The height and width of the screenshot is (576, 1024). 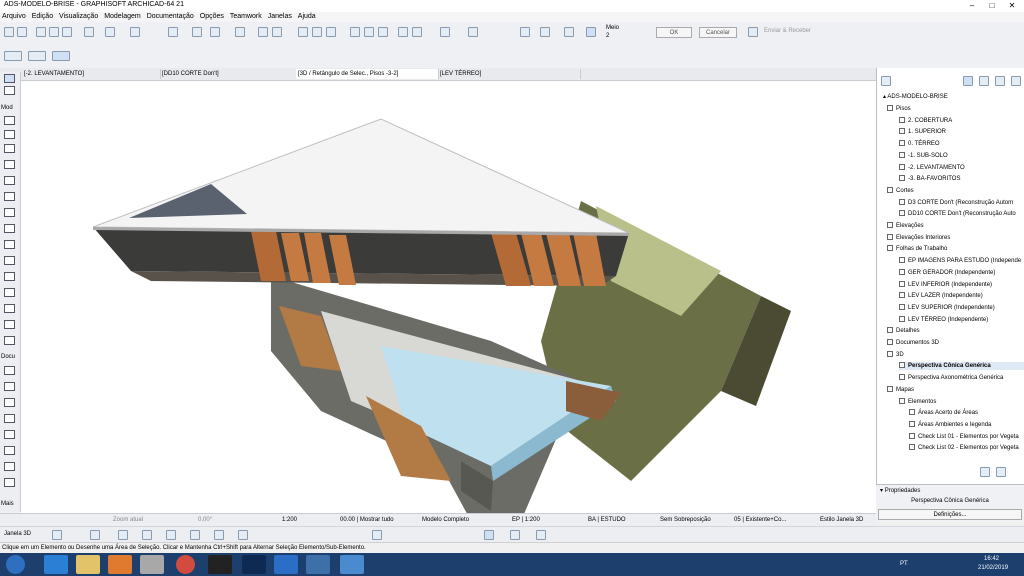 I want to click on roof-tool-icon, so click(x=9, y=244).